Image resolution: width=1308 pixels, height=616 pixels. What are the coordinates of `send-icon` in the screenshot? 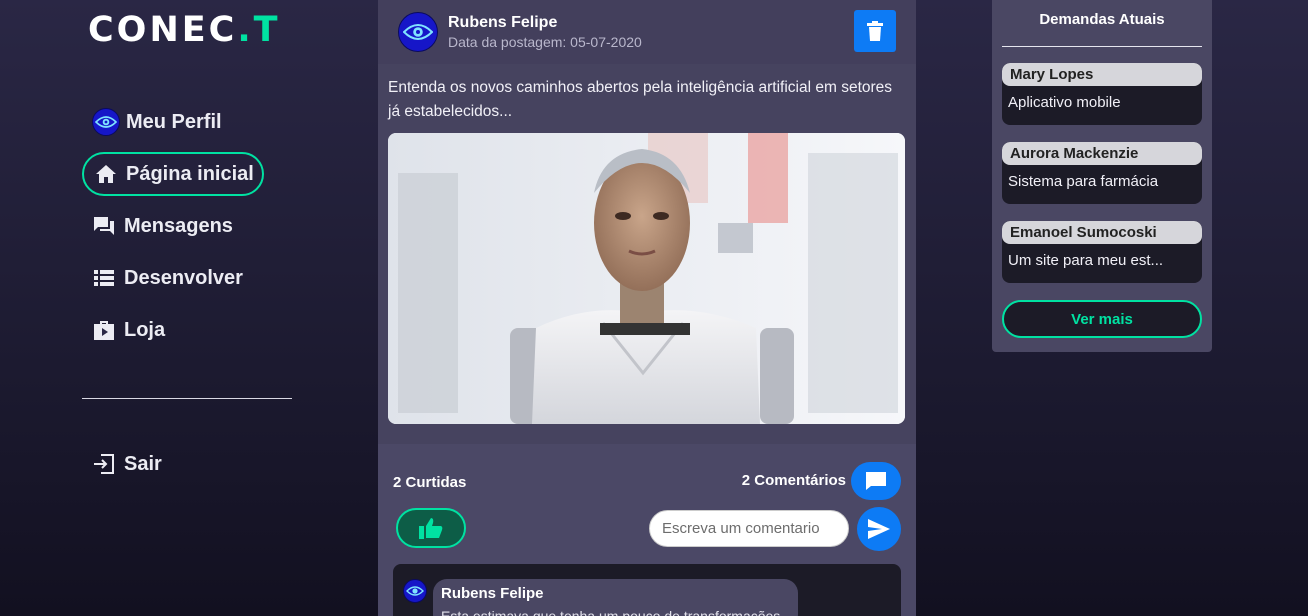 It's located at (879, 529).